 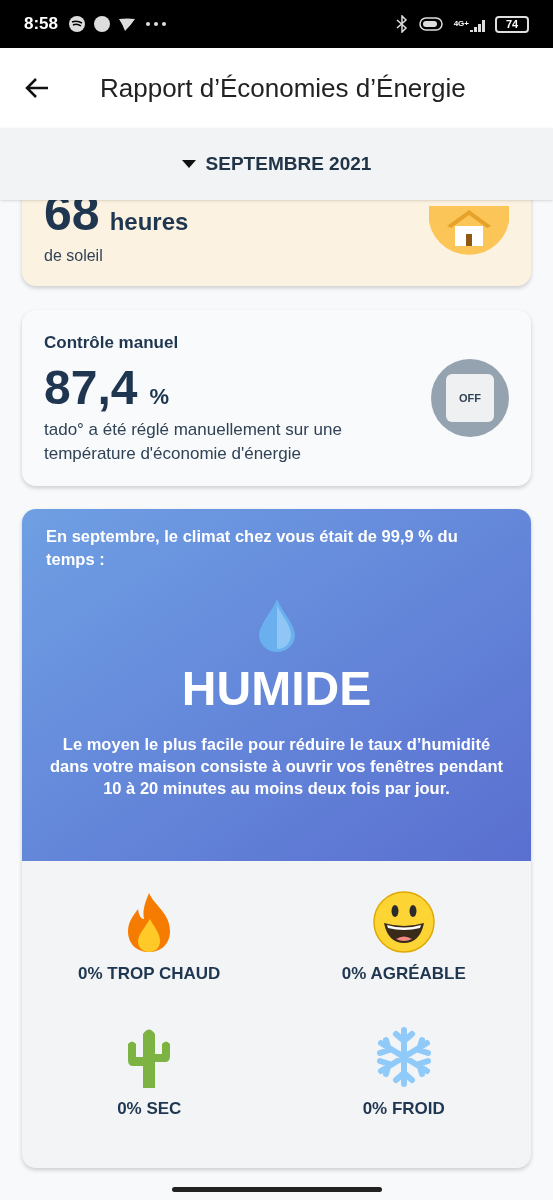 What do you see at coordinates (403, 973) in the screenshot?
I see `climate-category-label: 0% AGRÉABLE` at bounding box center [403, 973].